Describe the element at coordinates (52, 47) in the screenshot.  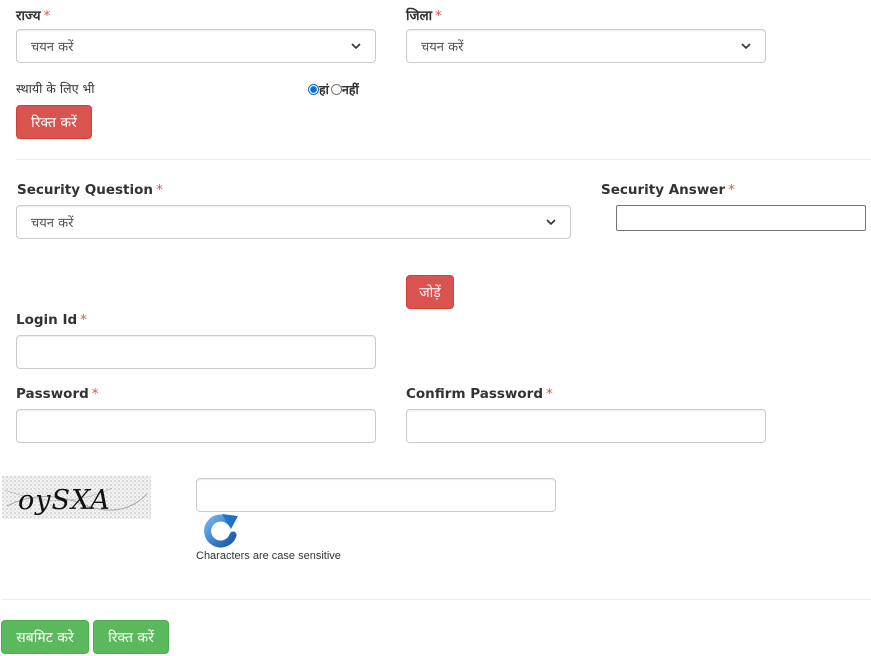
I see `state-select-value: चयन करें` at that location.